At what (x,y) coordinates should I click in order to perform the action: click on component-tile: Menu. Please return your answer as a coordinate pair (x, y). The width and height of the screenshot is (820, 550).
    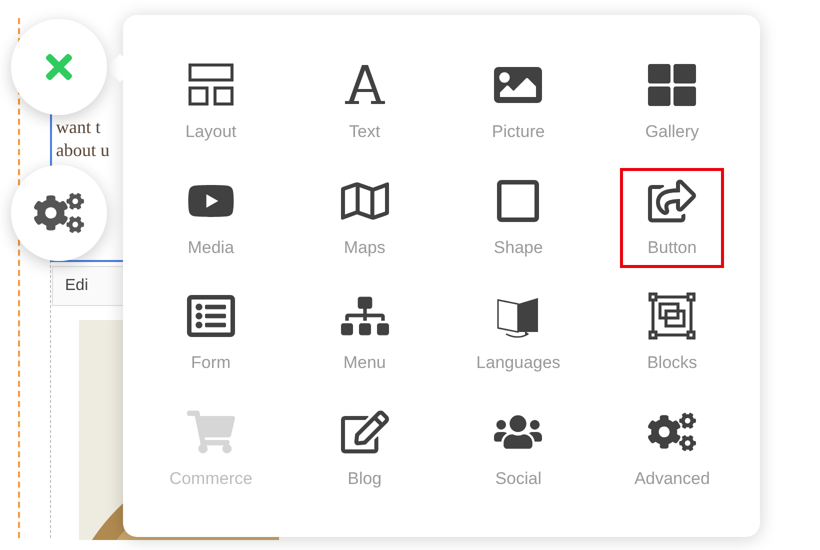
    Looking at the image, I should click on (364, 334).